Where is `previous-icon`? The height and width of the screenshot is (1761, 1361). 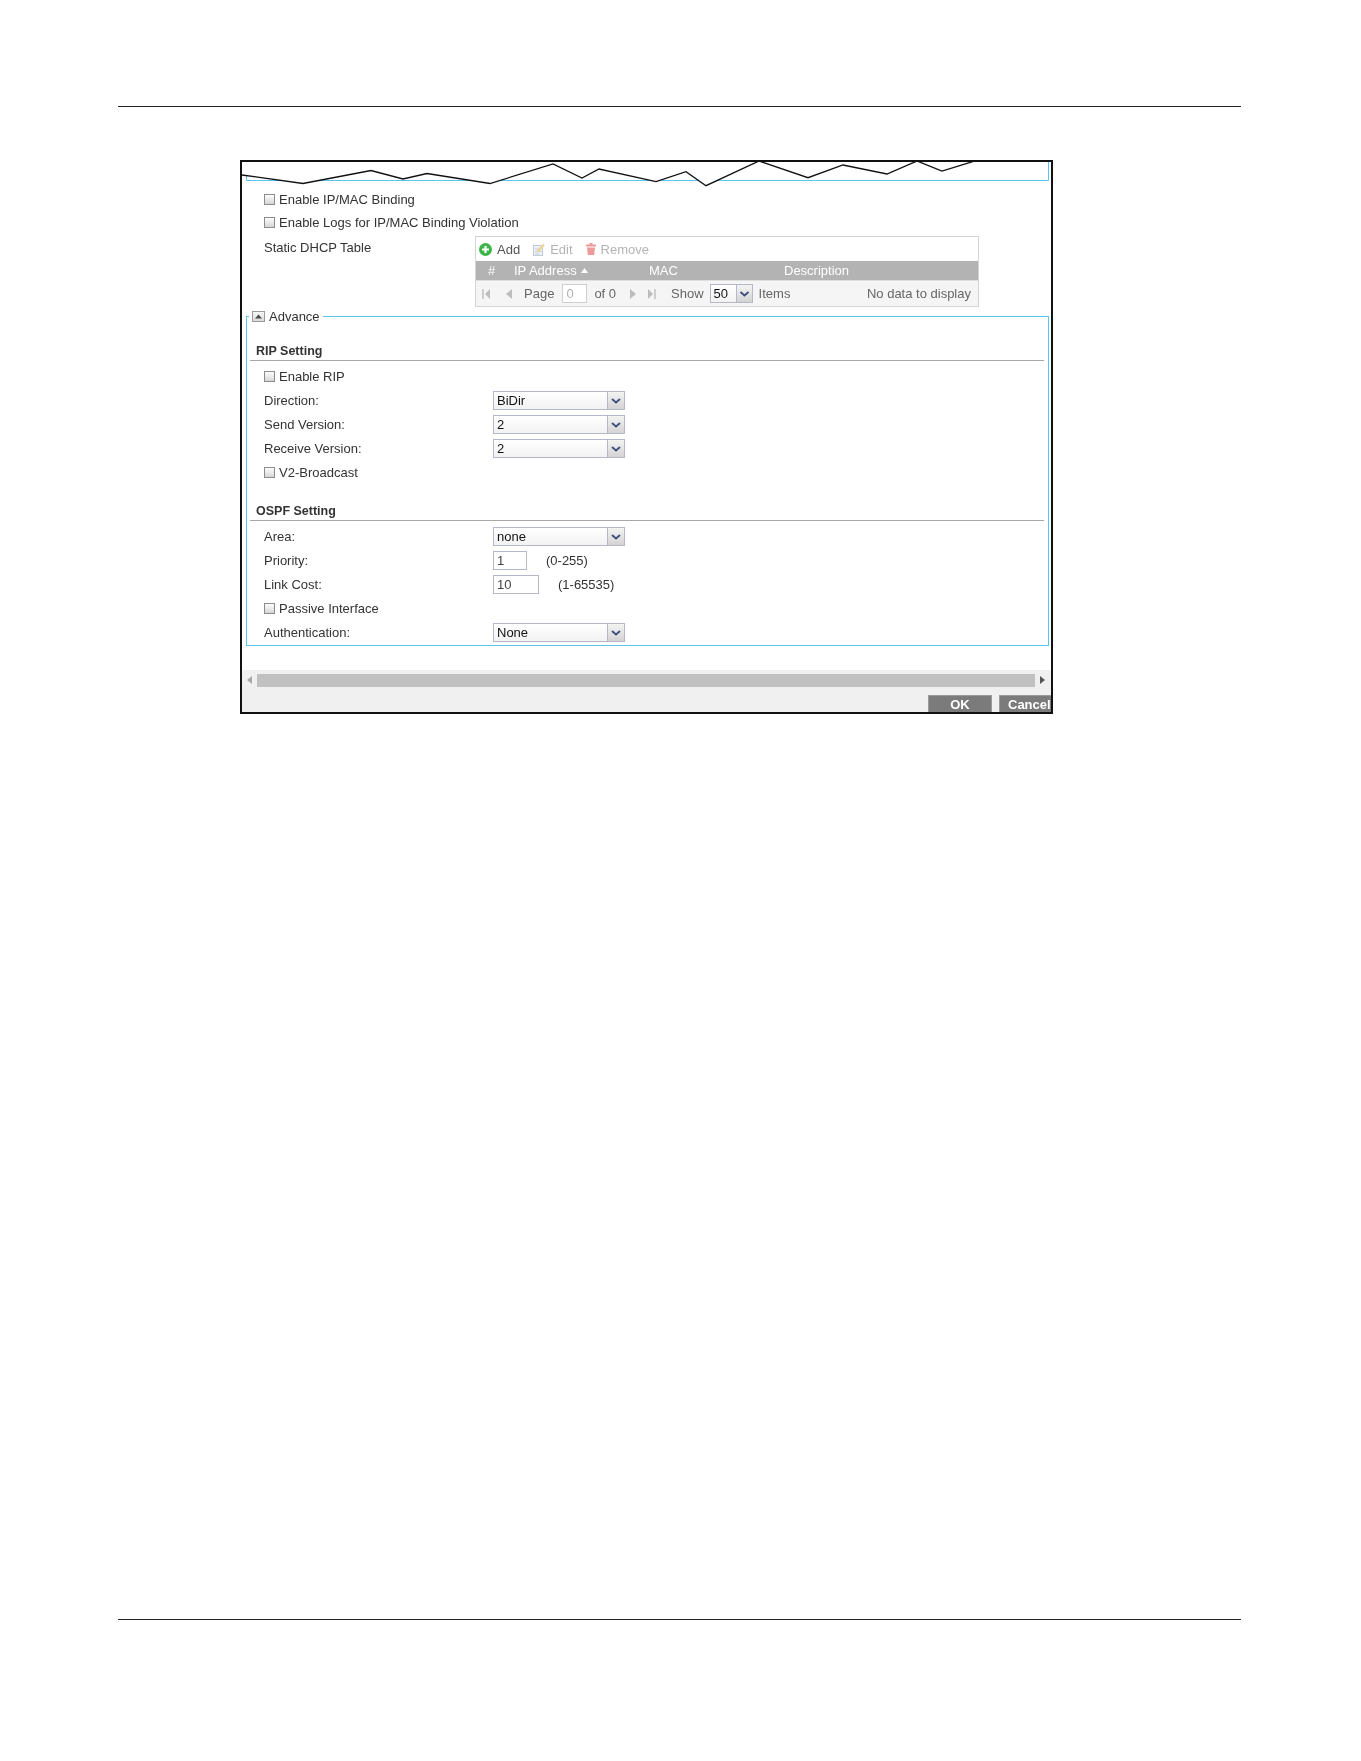
previous-icon is located at coordinates (509, 293).